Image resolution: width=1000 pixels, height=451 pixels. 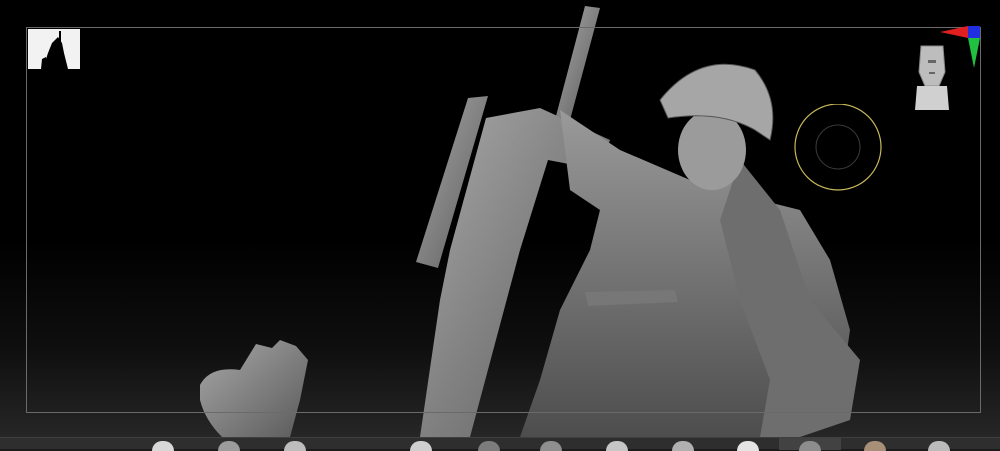 I want to click on thumbnail-preview, so click(x=54, y=49).